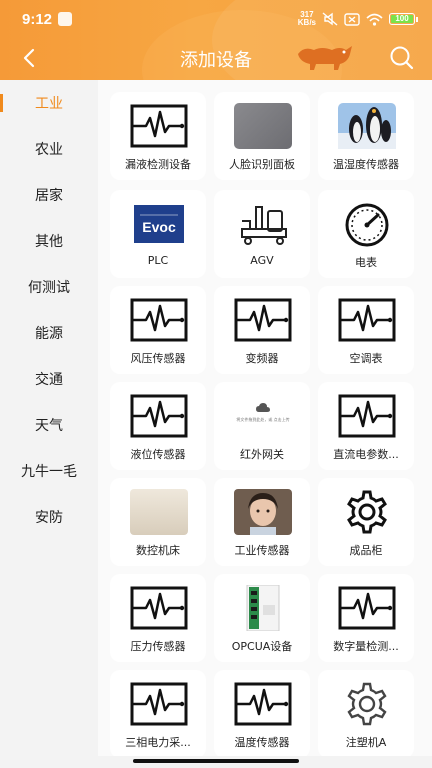  Describe the element at coordinates (158, 260) in the screenshot. I see `device-label: PLC` at that location.